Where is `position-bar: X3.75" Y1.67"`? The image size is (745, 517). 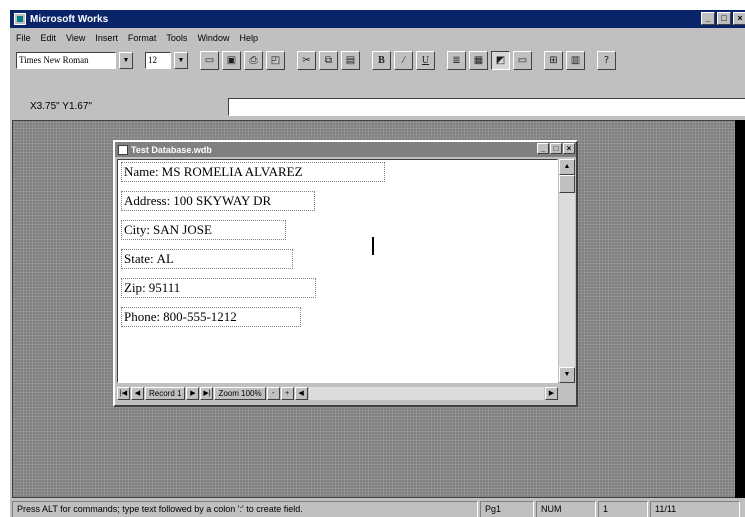 position-bar: X3.75" Y1.67" is located at coordinates (377, 107).